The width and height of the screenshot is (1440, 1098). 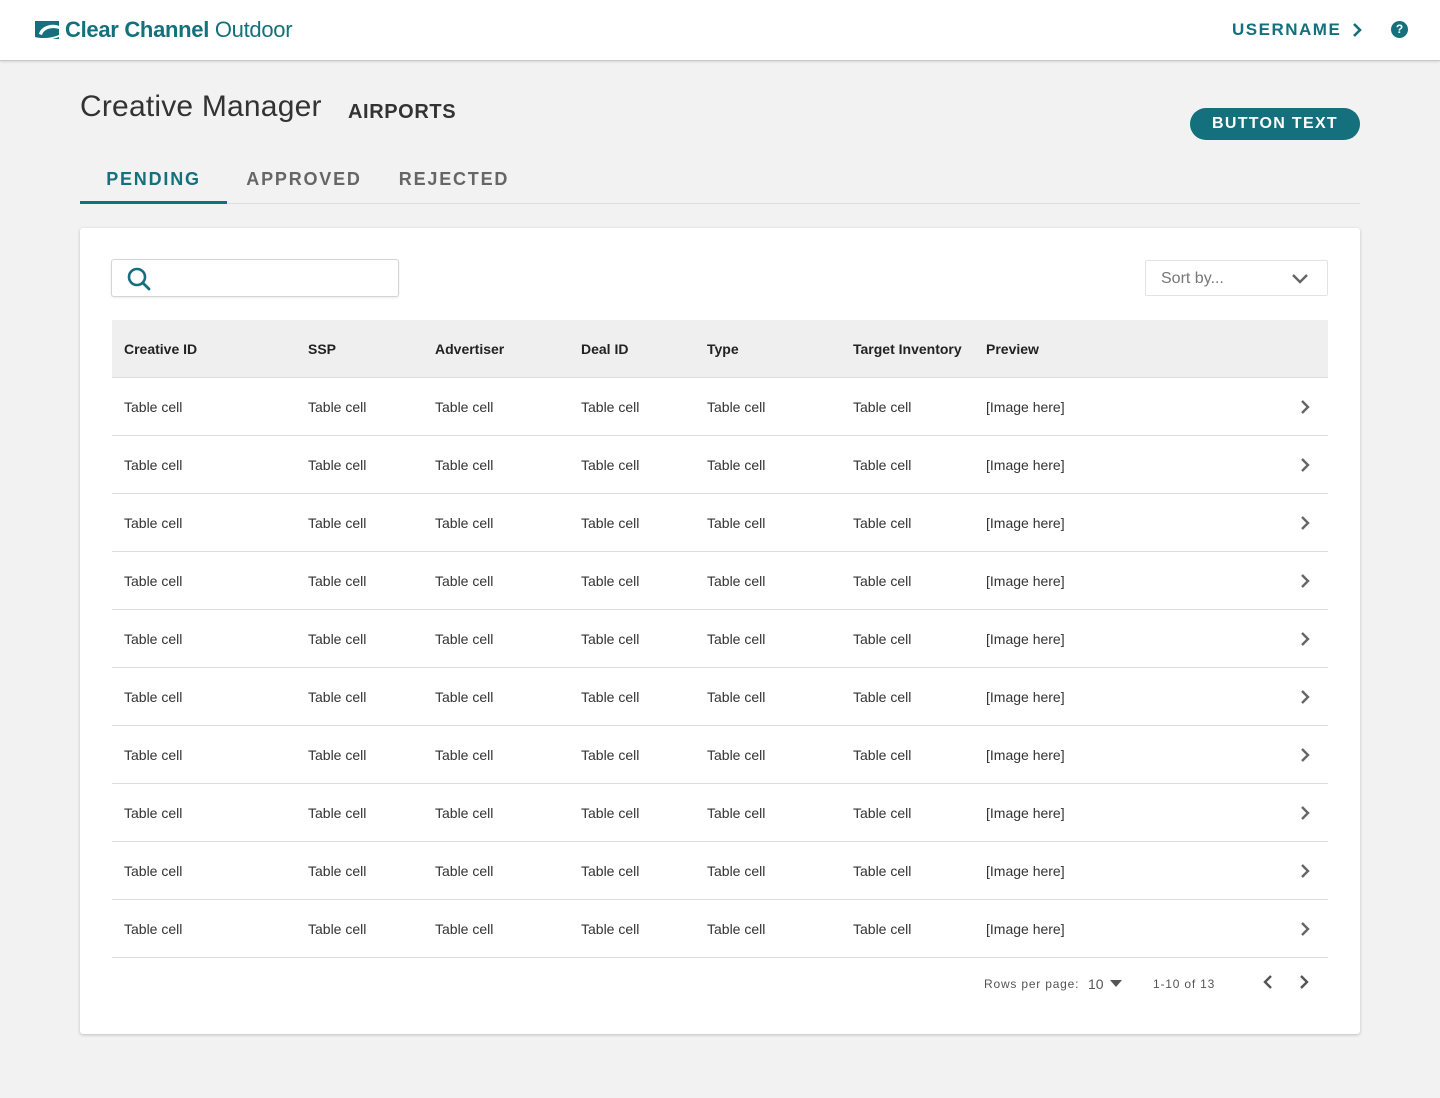 What do you see at coordinates (322, 349) in the screenshot?
I see `column-header-ssp: SSP` at bounding box center [322, 349].